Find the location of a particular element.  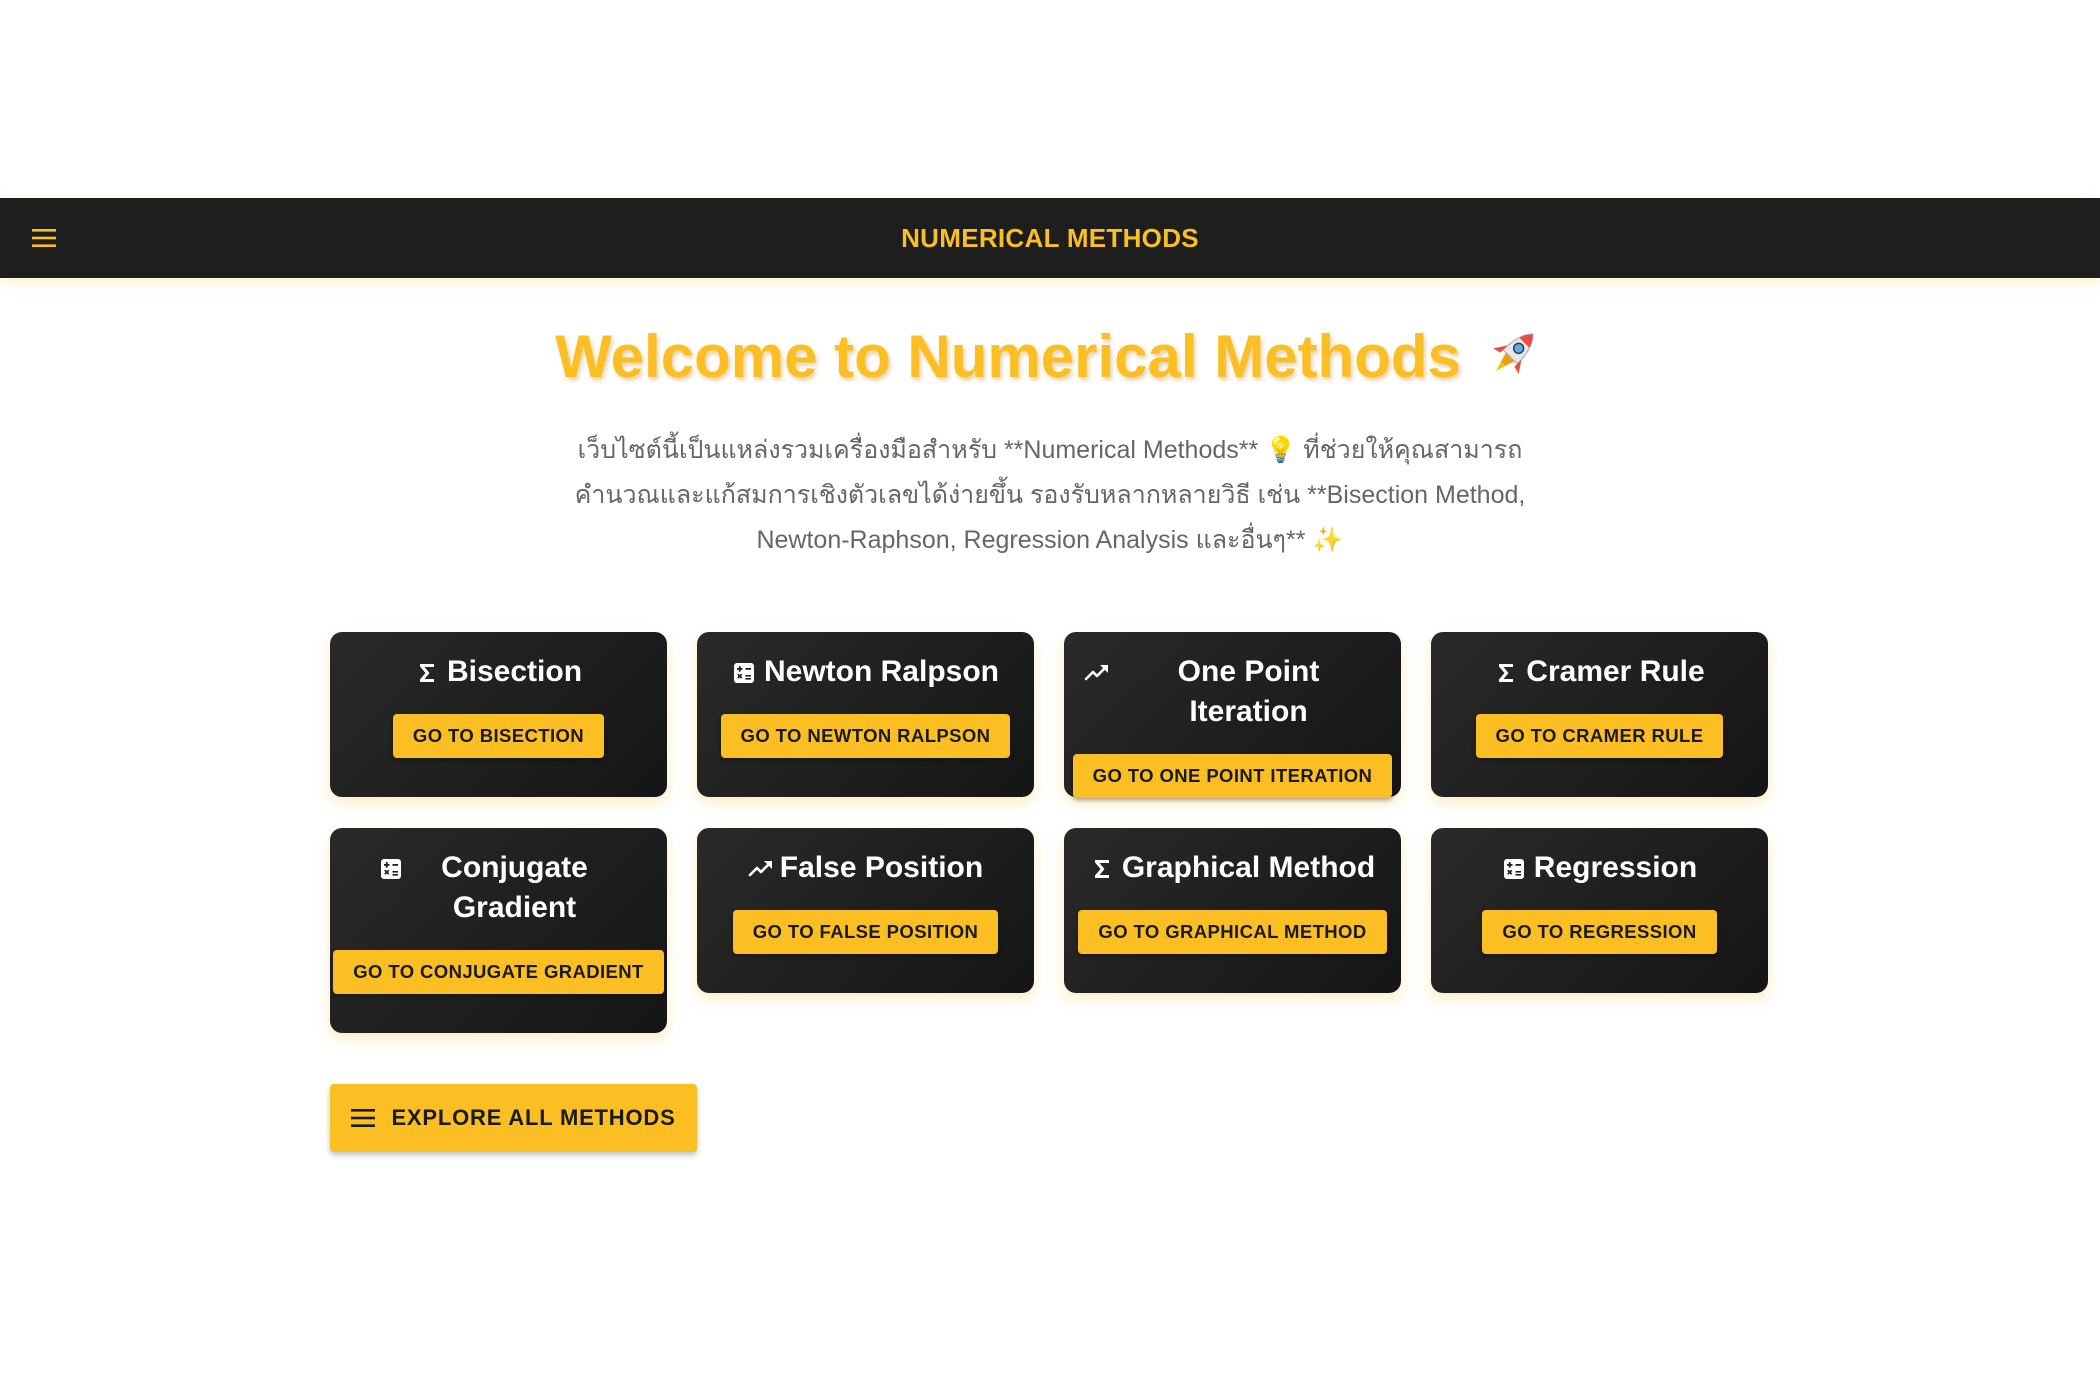

menu-button is located at coordinates (44, 238).